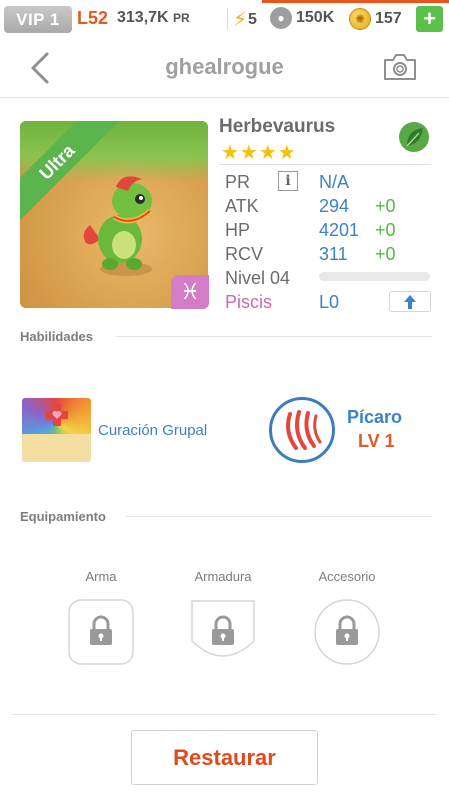 This screenshot has height=800, width=449. I want to click on player-pr-value: 313,7K, so click(143, 17).